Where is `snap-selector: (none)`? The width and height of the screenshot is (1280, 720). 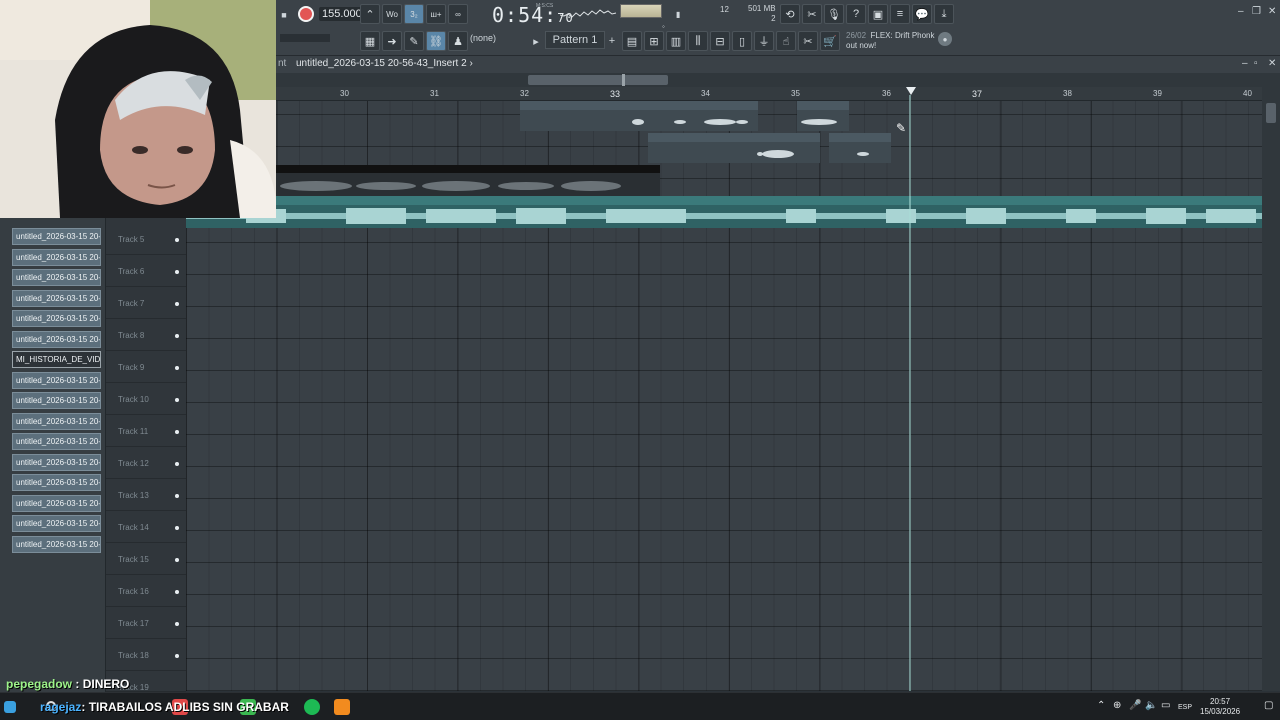 snap-selector: (none) is located at coordinates (483, 38).